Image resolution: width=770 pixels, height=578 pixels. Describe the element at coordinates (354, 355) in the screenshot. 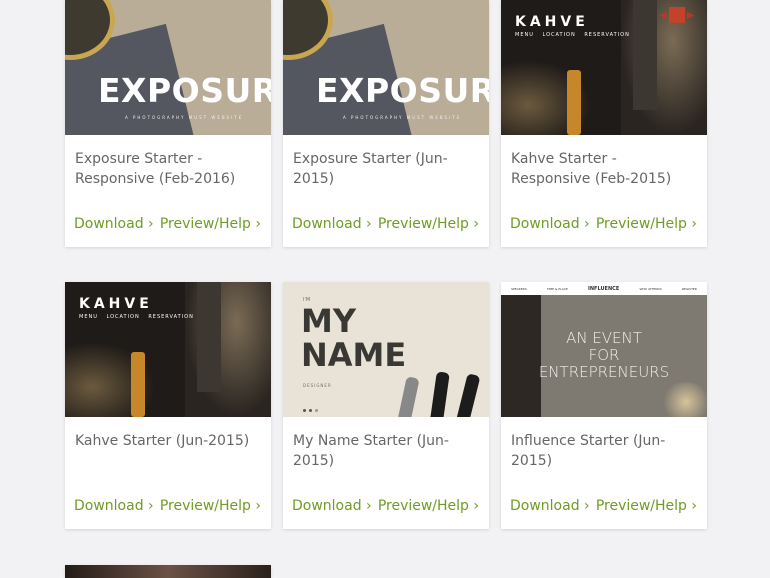

I see `thumbnail-line2: NAME` at that location.